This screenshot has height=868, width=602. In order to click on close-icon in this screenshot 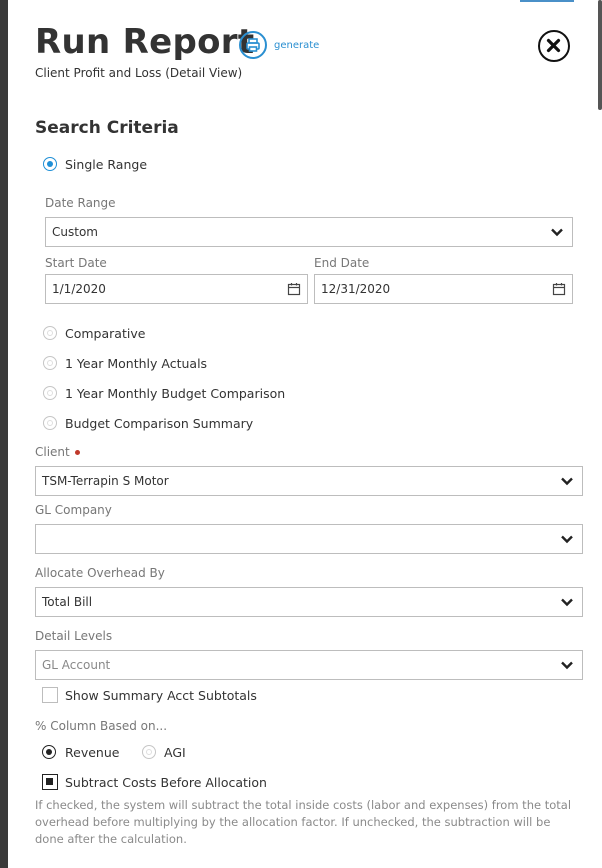, I will do `click(553, 45)`.